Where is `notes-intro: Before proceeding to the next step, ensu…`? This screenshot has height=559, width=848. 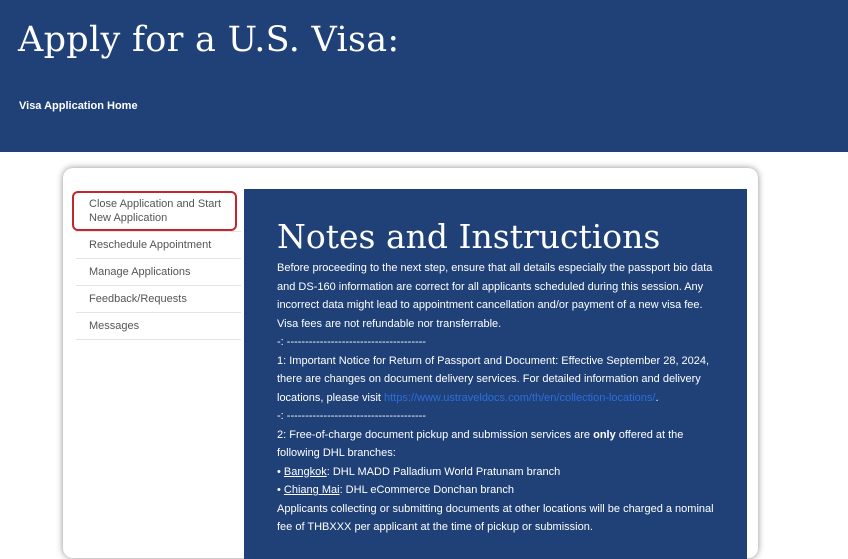 notes-intro: Before proceeding to the next step, ensu… is located at coordinates (495, 296).